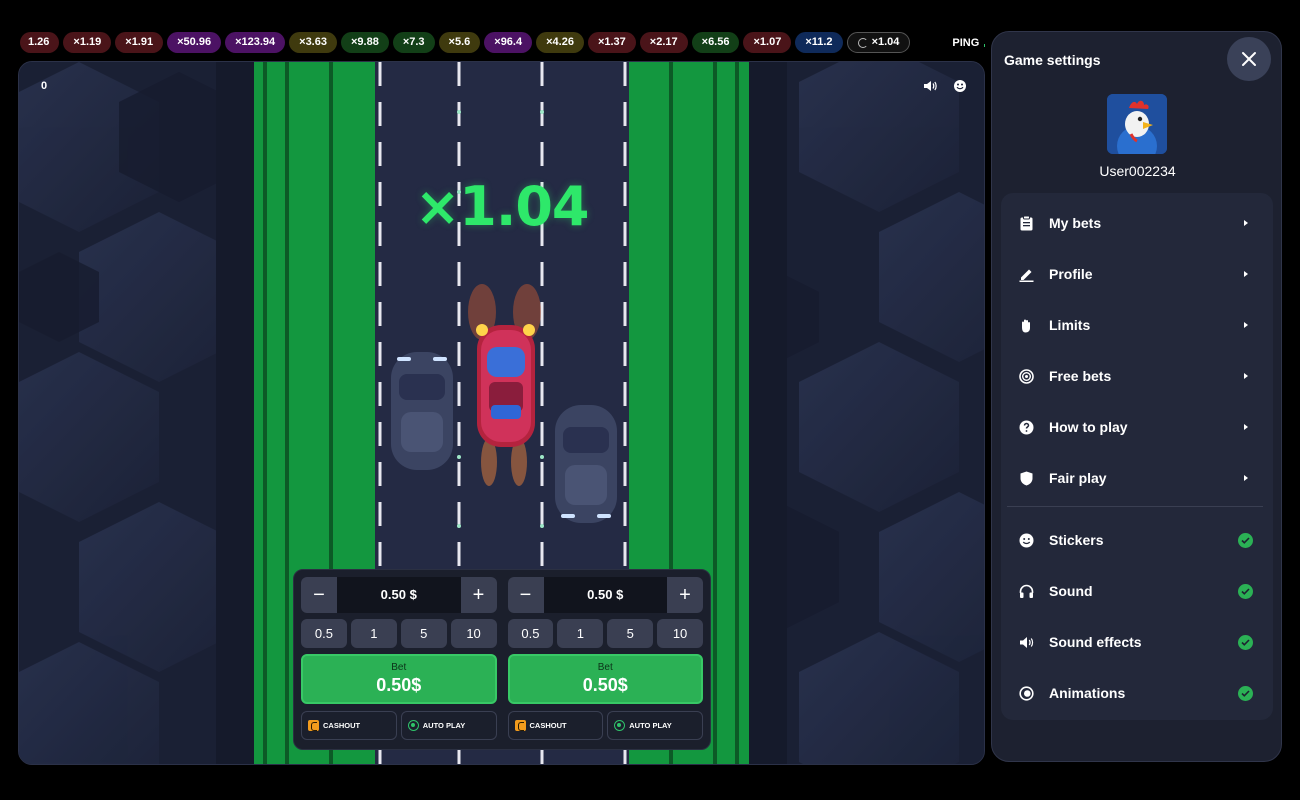 The height and width of the screenshot is (800, 1300). I want to click on ping-indicator: PING, so click(968, 43).